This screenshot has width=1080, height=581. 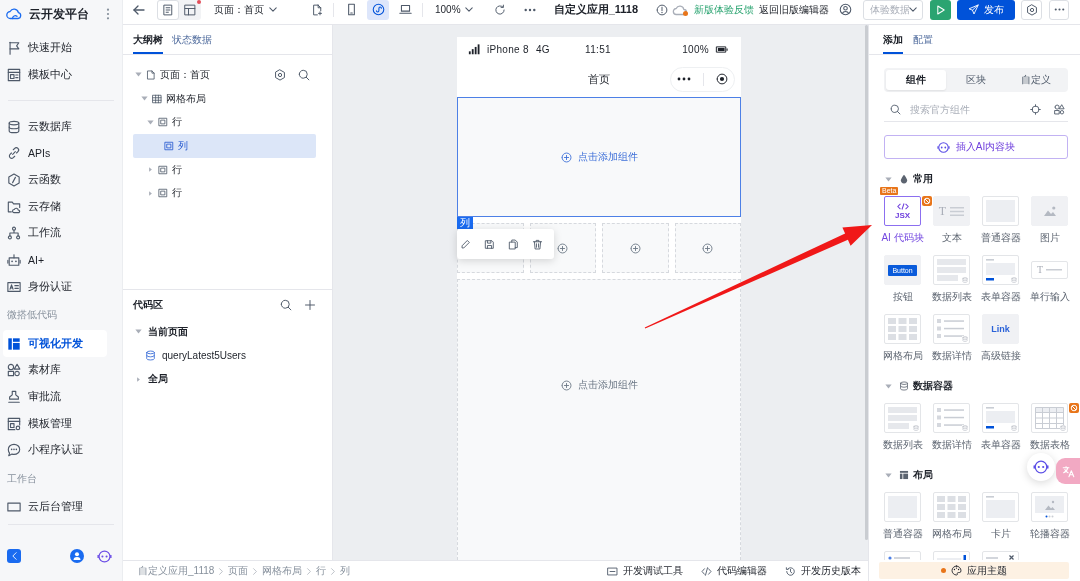 What do you see at coordinates (537, 244) in the screenshot?
I see `trash-icon` at bounding box center [537, 244].